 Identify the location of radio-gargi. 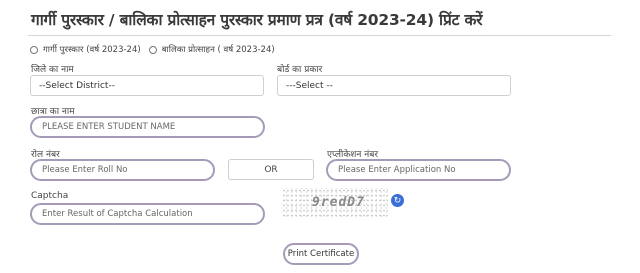
(34, 49).